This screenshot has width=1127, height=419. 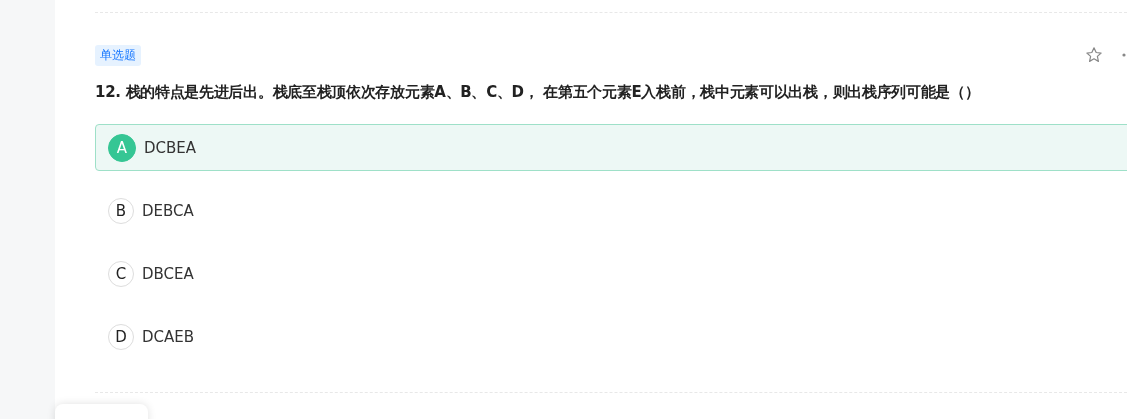 What do you see at coordinates (118, 55) in the screenshot?
I see `question-type-tag: 单选题` at bounding box center [118, 55].